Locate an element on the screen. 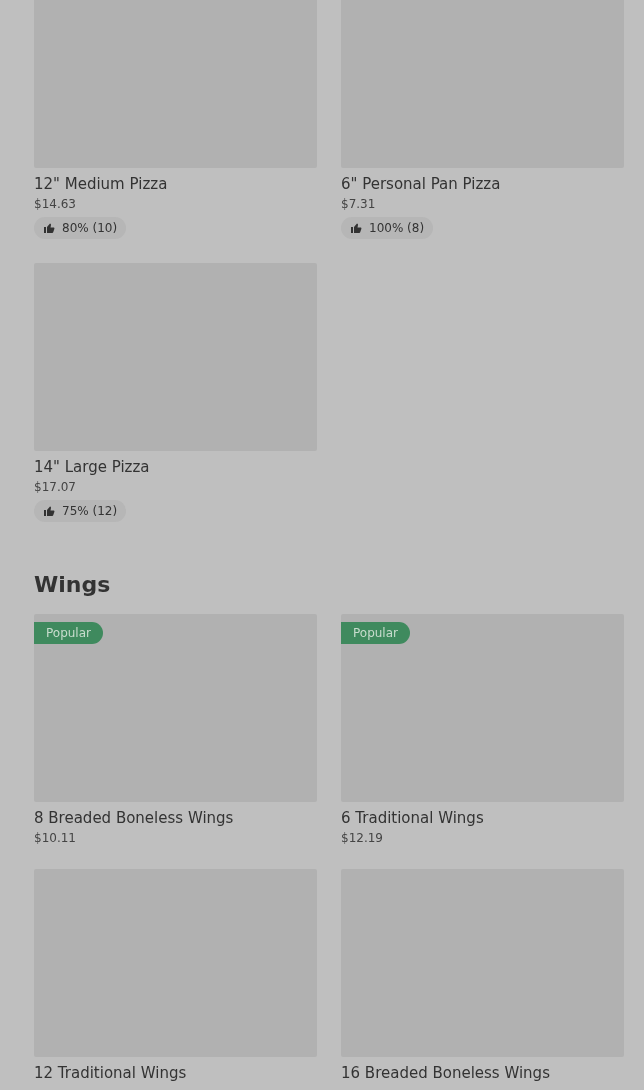 Image resolution: width=644 pixels, height=1090 pixels. item-name: 12" Medium Pizza is located at coordinates (101, 184).